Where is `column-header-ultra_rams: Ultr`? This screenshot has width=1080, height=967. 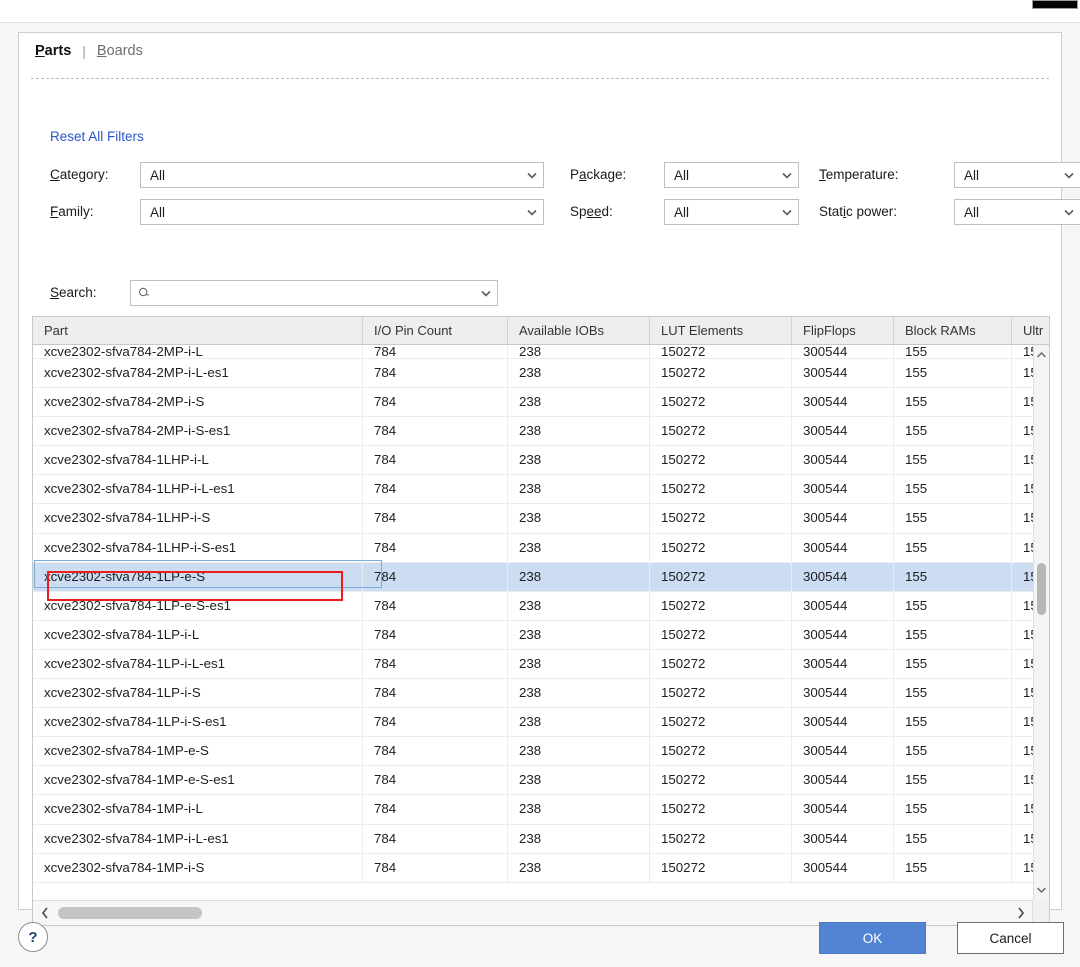
column-header-ultra_rams: Ultr is located at coordinates (1030, 330).